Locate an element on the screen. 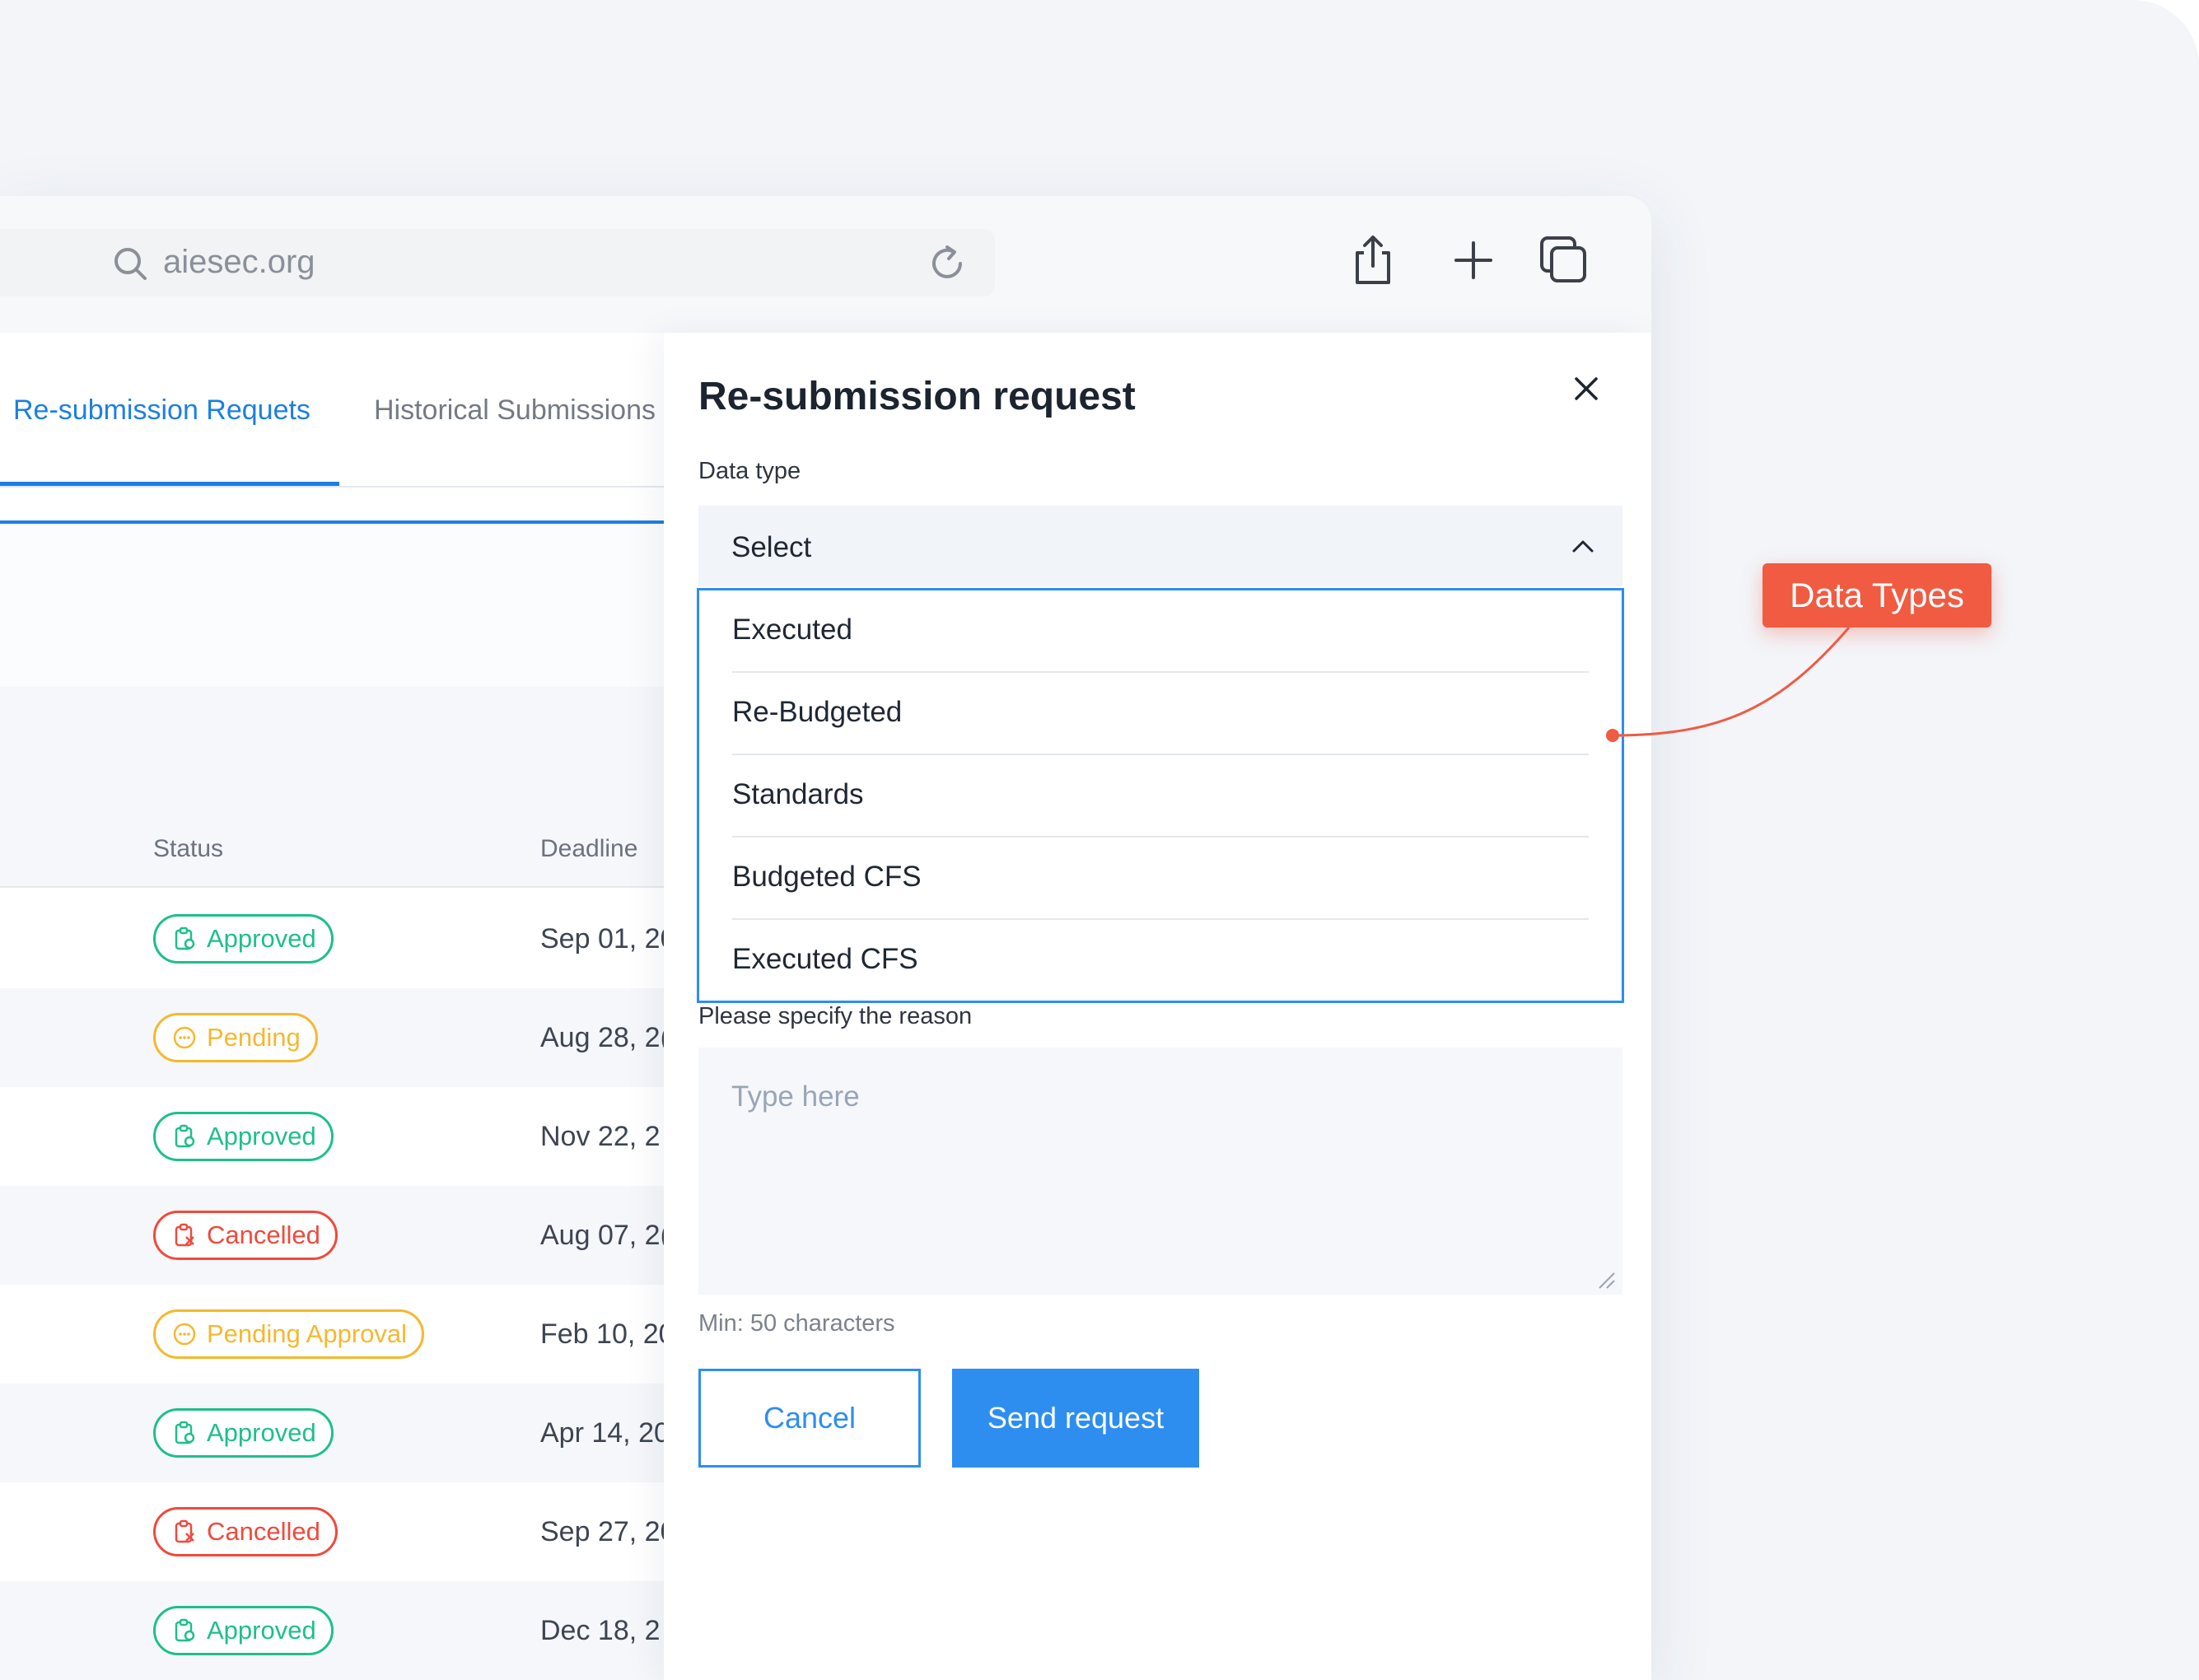  browser-toolbar: aiesec.org is located at coordinates (825, 264).